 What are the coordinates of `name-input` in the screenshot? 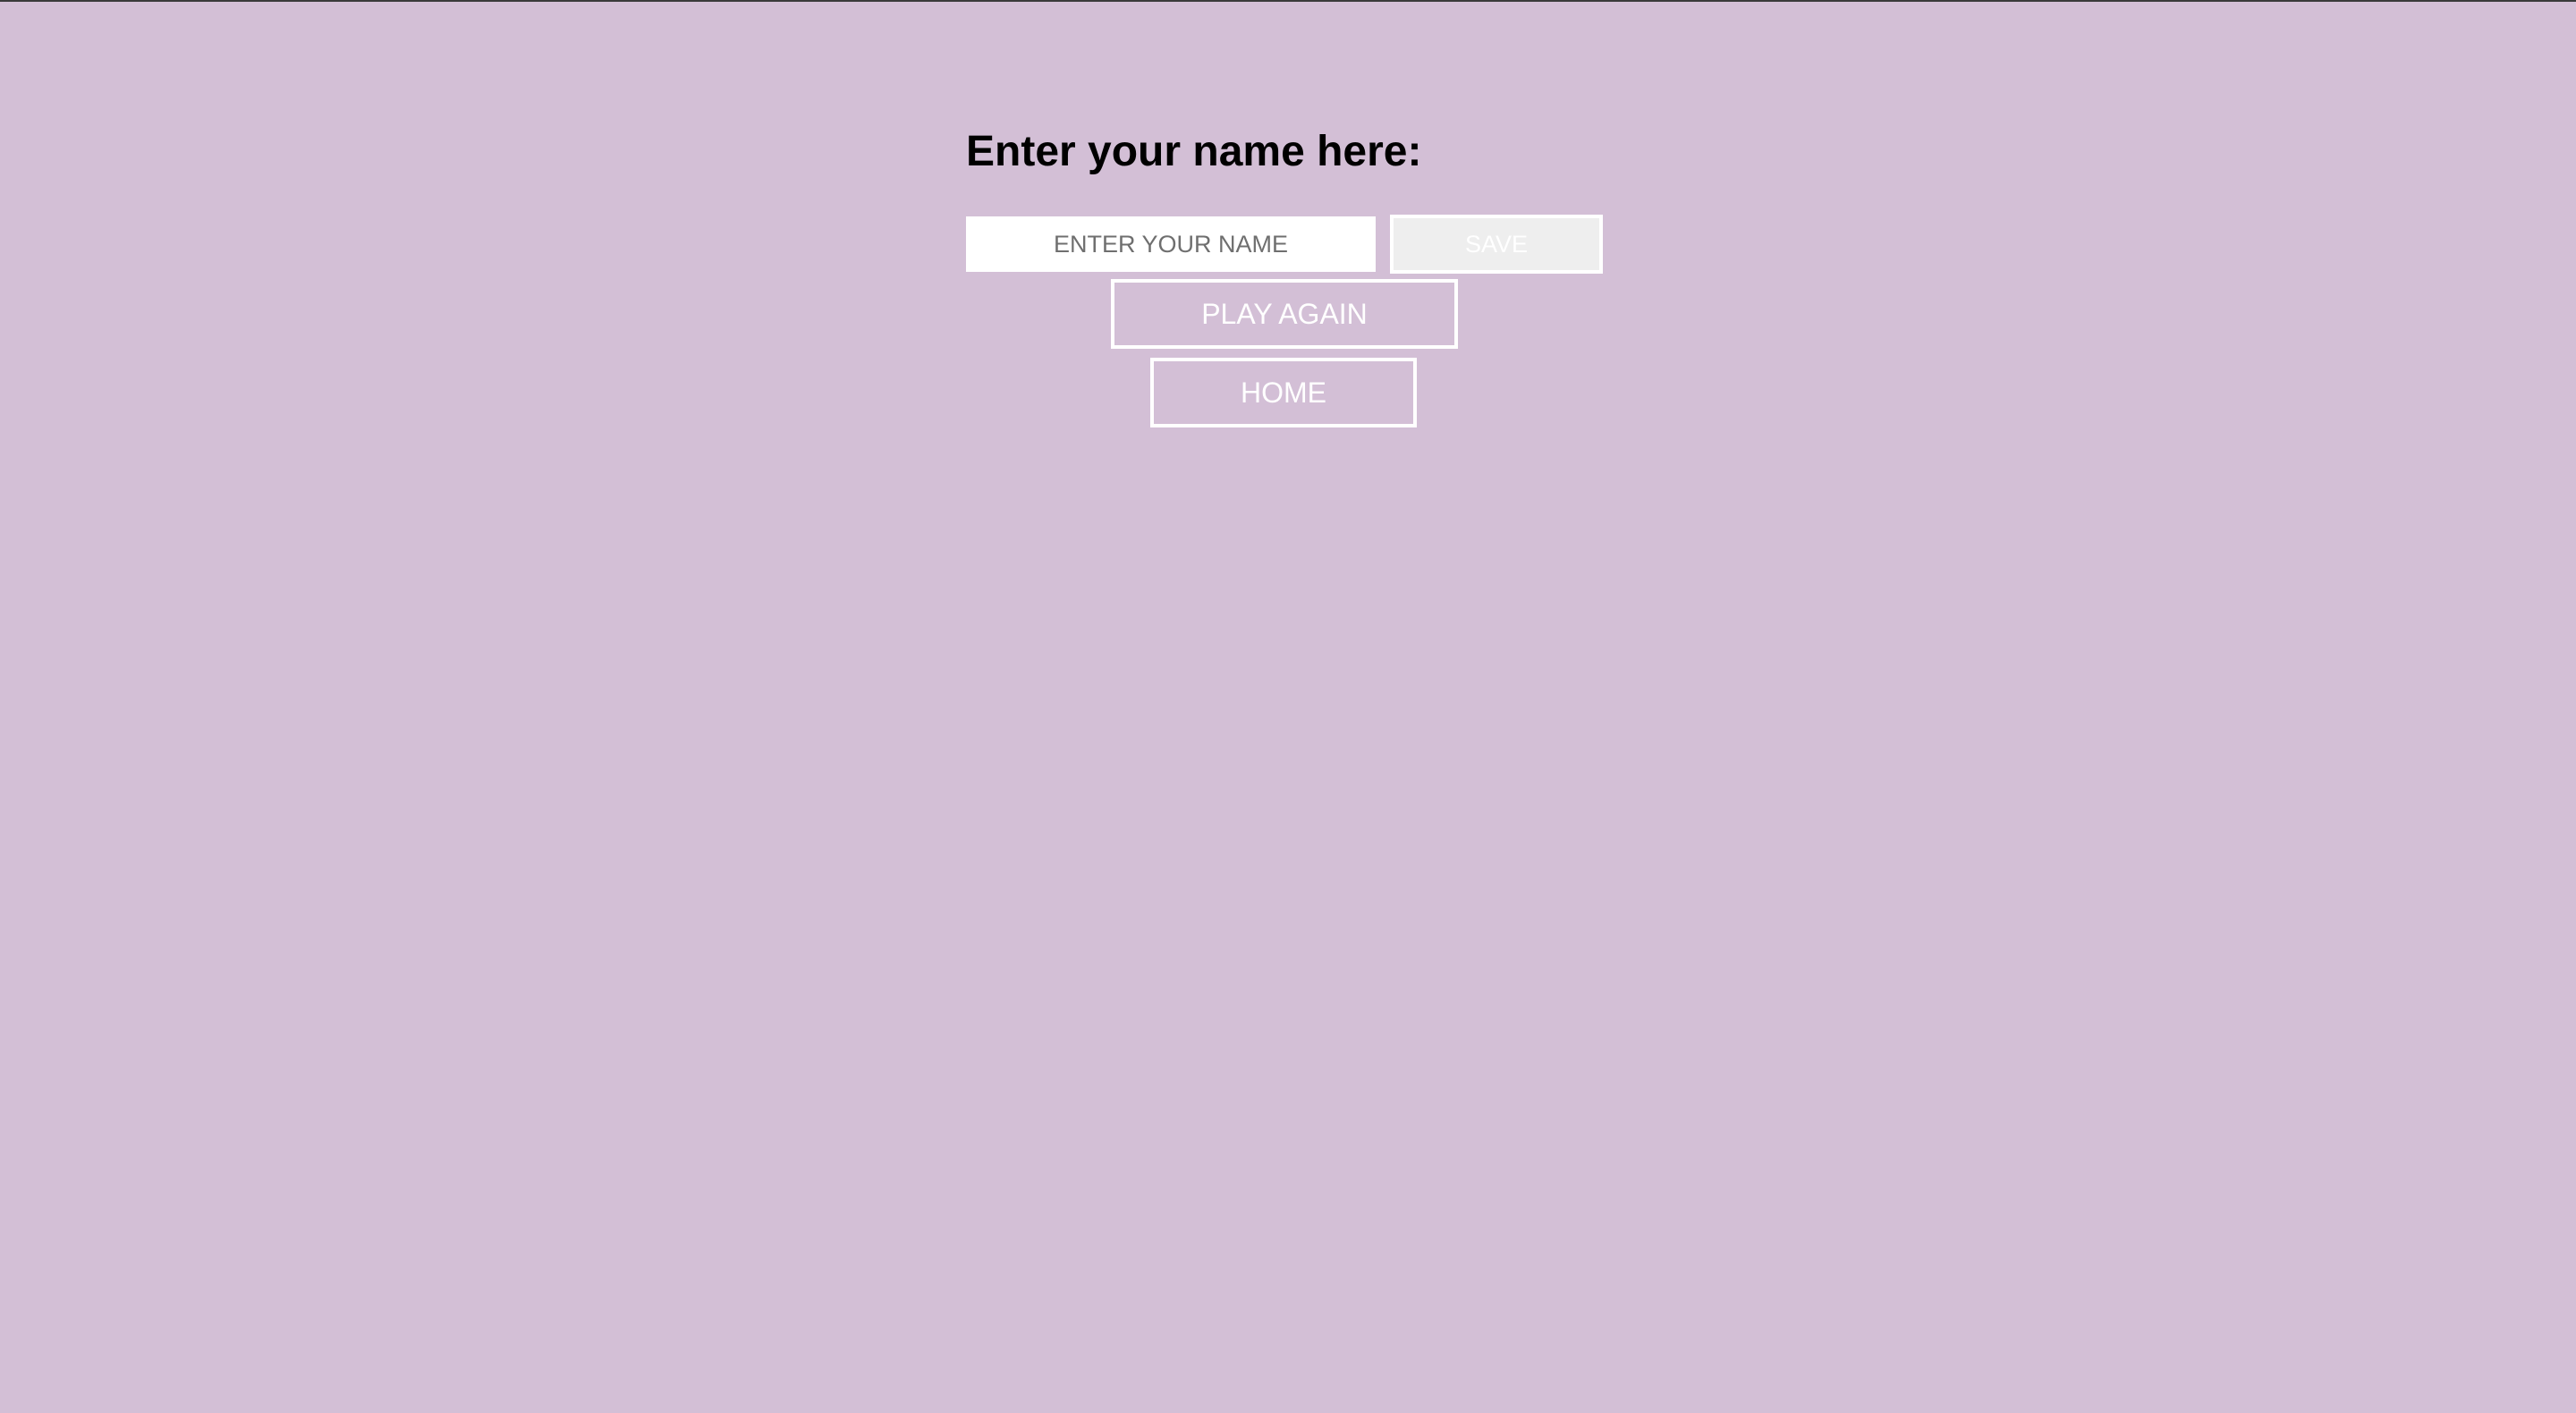 It's located at (1171, 244).